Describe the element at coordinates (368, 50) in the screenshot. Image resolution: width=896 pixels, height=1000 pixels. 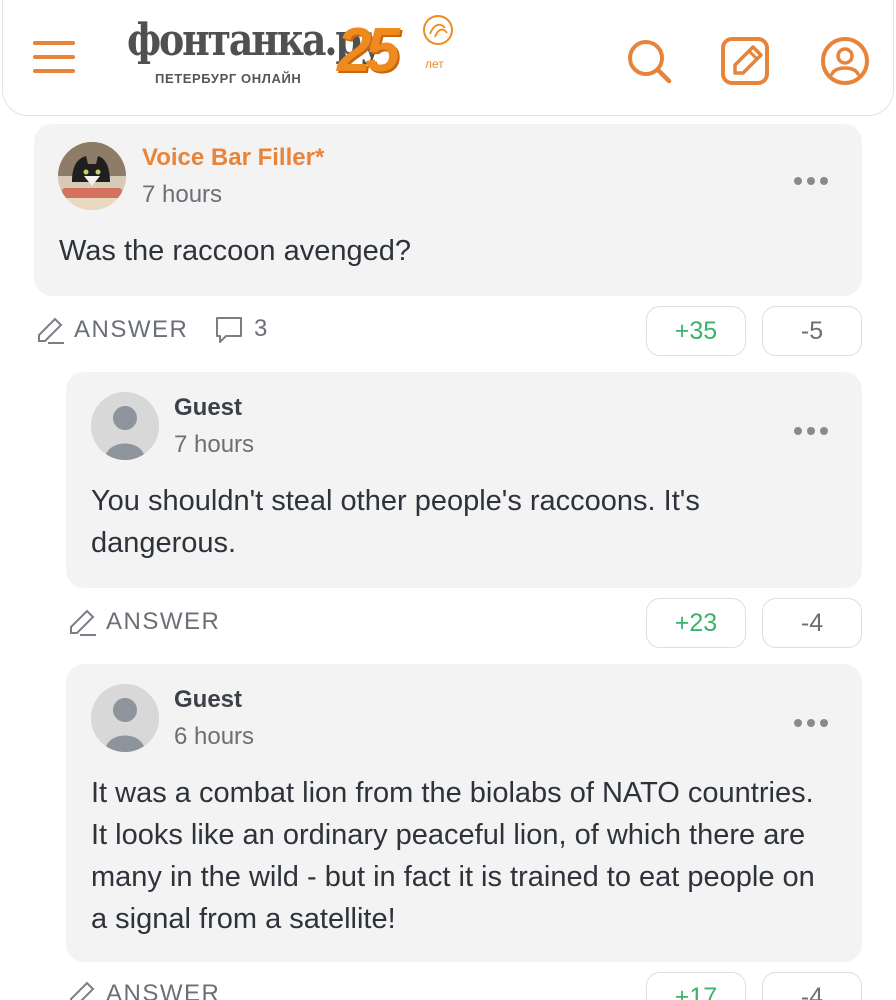
I see `logo-anniversary: 25` at that location.